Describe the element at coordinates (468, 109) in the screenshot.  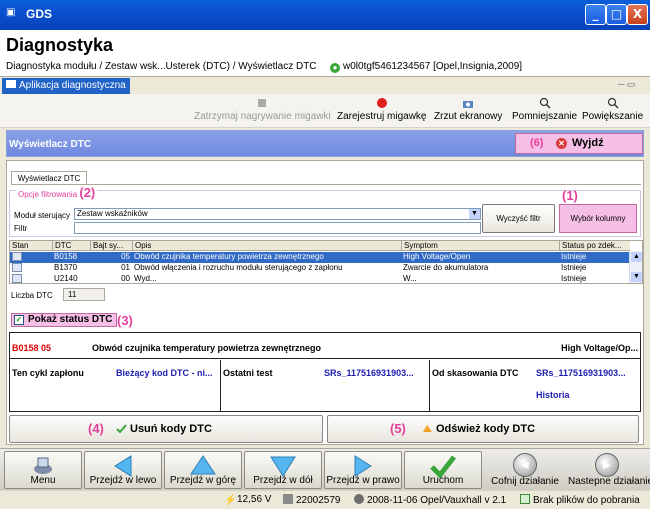
I see `screenshot-button: Zrzut ekranowy` at that location.